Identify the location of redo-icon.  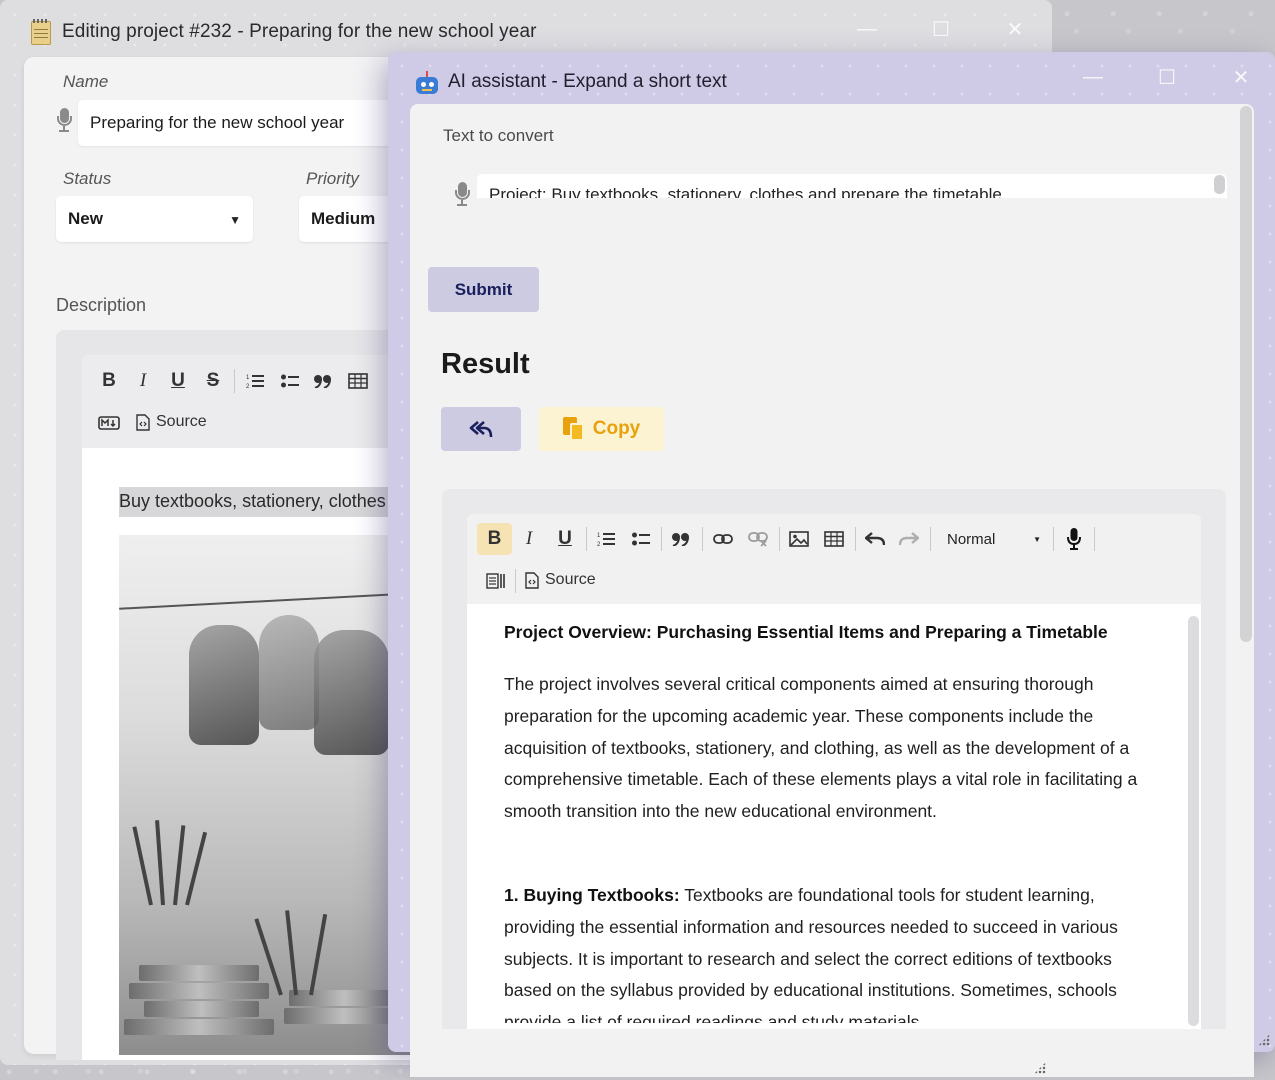
(909, 539).